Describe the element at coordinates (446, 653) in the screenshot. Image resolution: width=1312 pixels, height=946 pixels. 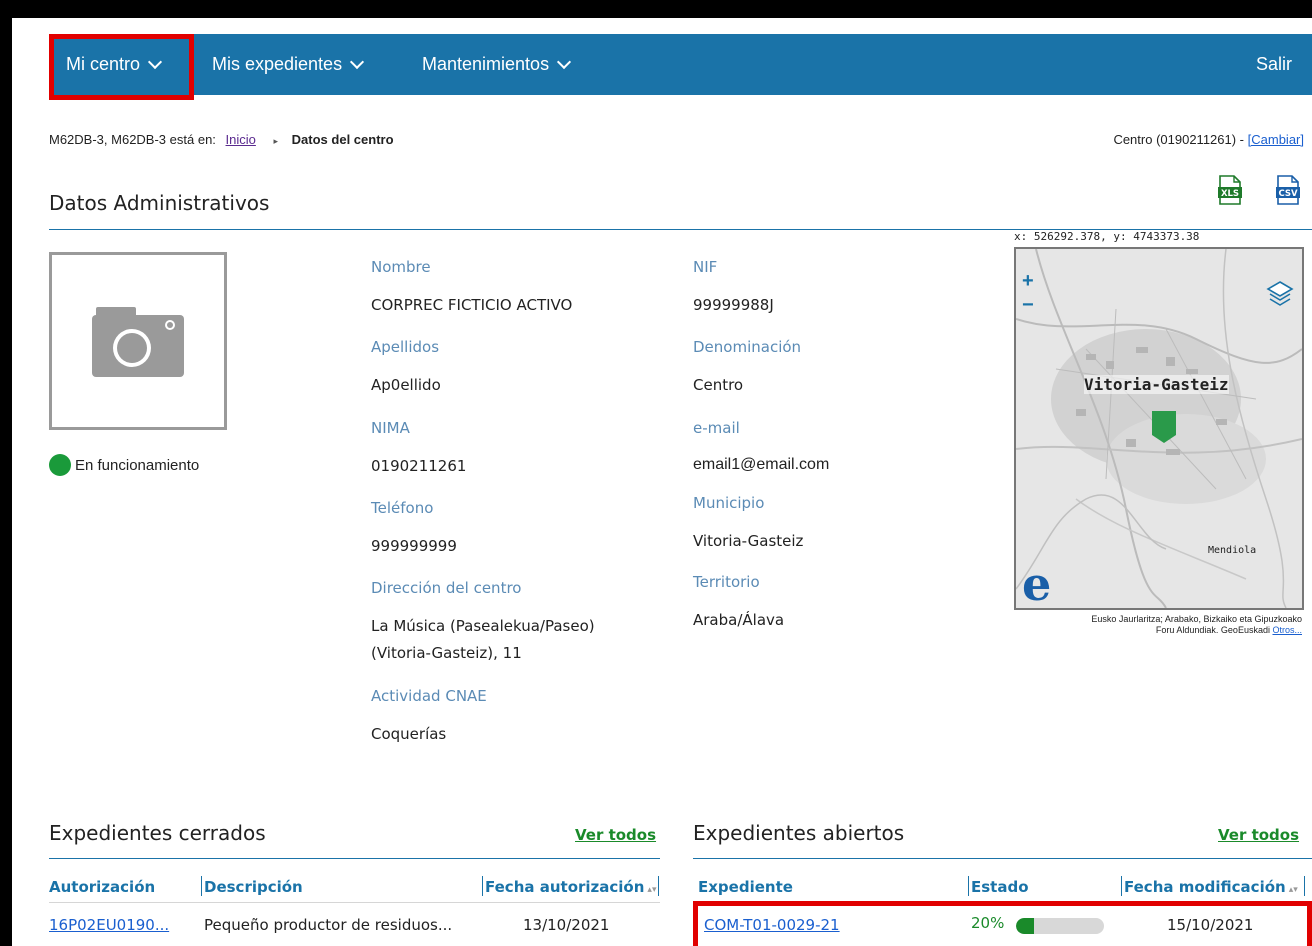
I see `value-direccion-line2: (Vitoria-Gasteiz), 11` at that location.